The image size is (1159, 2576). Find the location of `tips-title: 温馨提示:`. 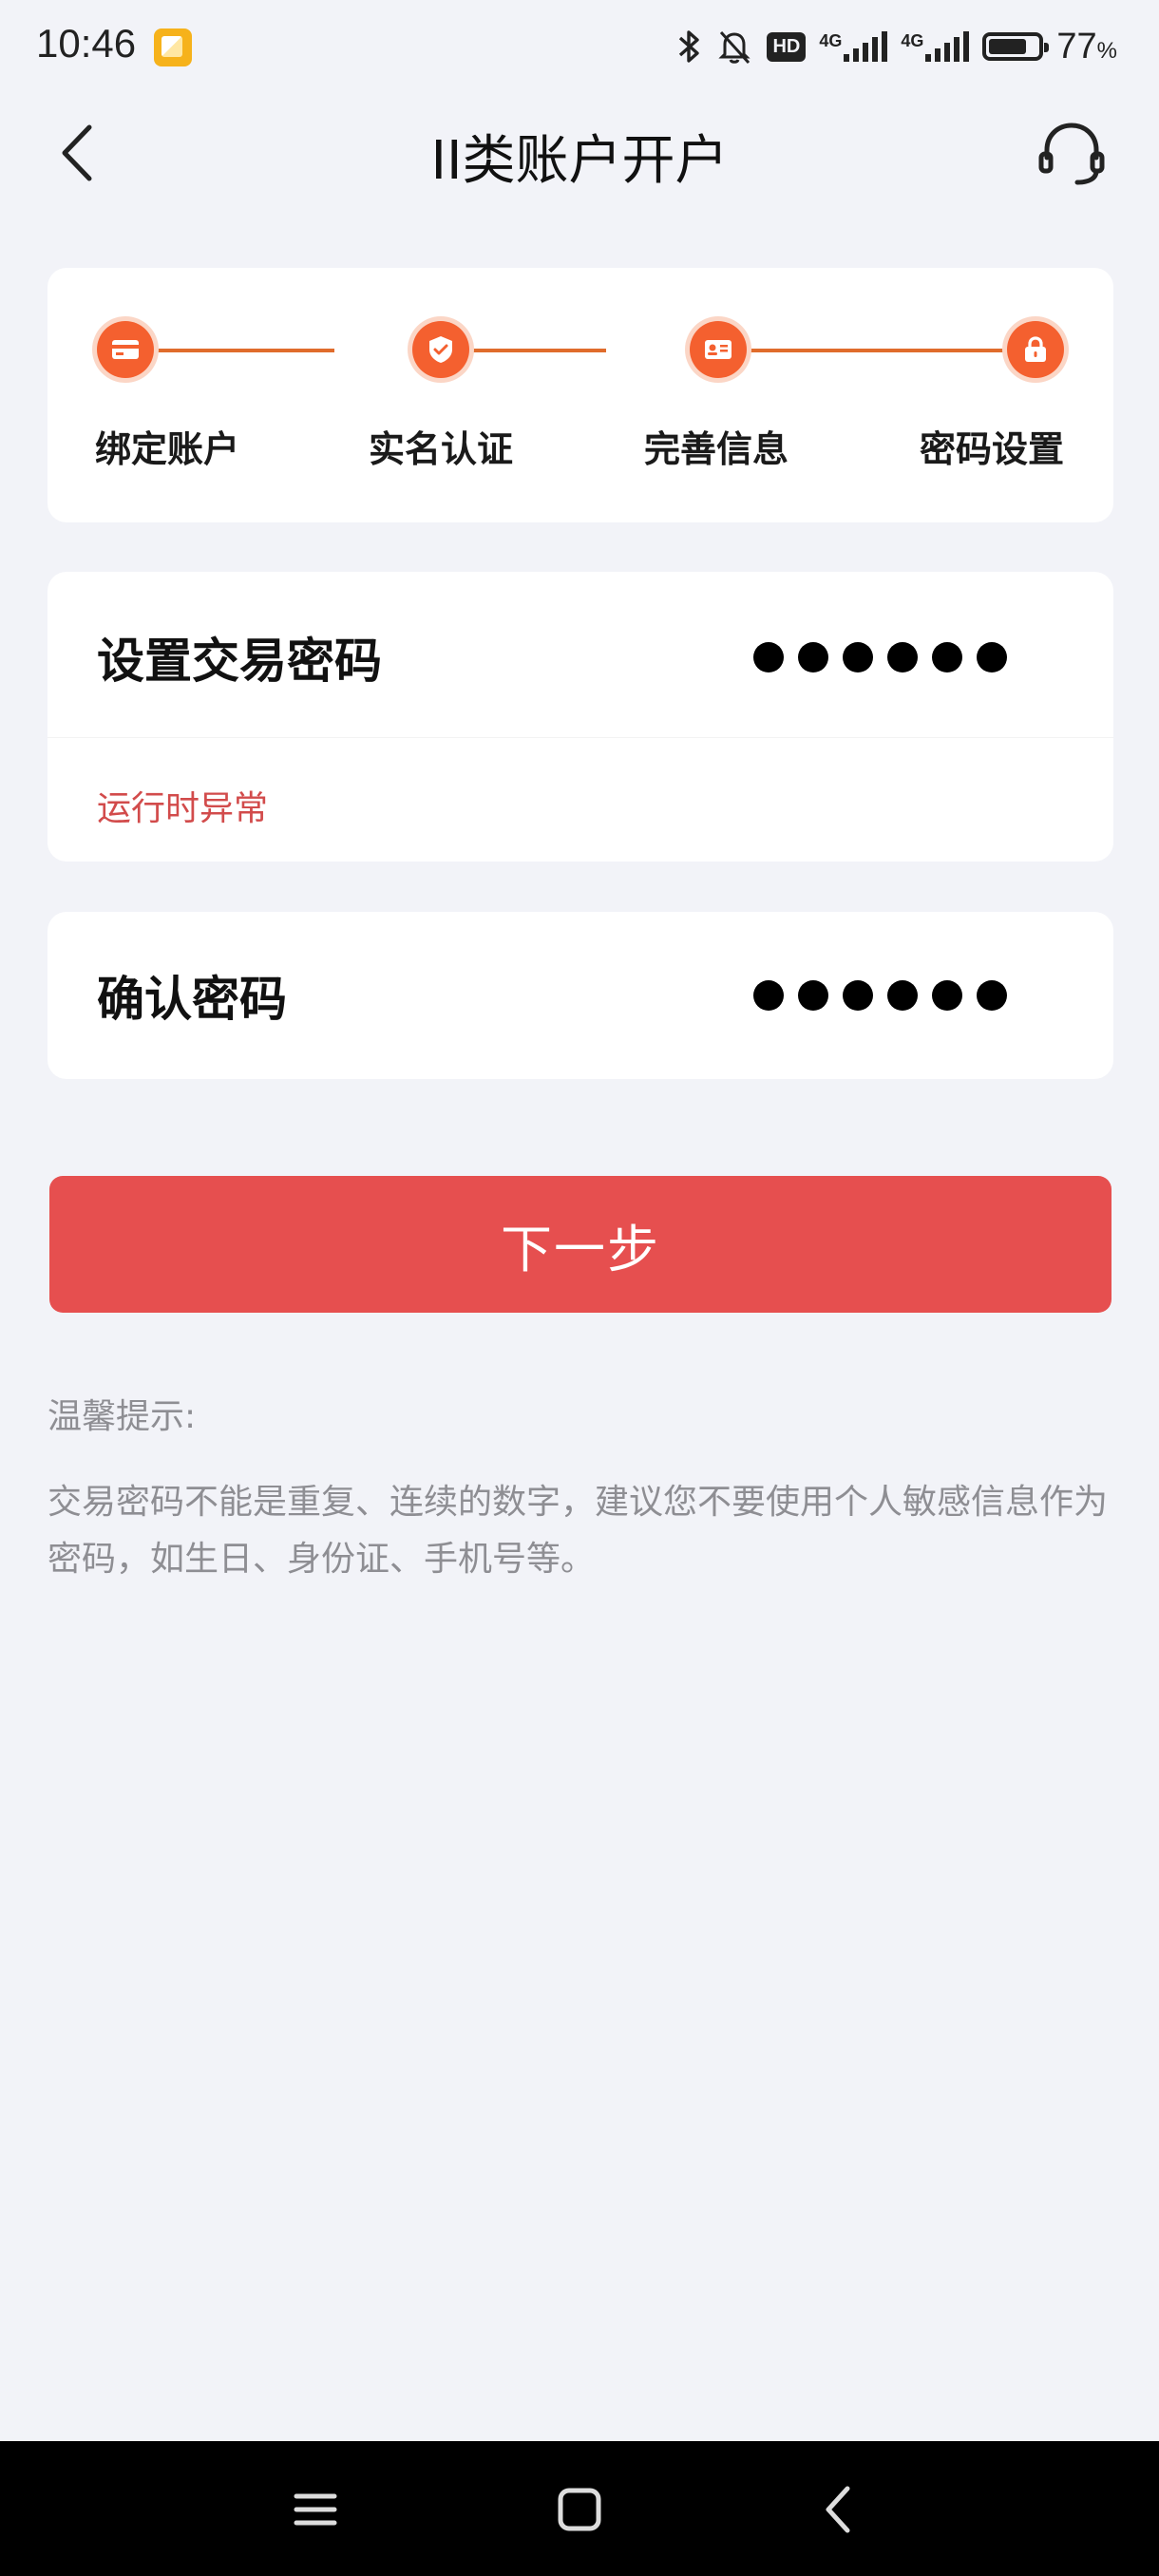

tips-title: 温馨提示: is located at coordinates (122, 1416).